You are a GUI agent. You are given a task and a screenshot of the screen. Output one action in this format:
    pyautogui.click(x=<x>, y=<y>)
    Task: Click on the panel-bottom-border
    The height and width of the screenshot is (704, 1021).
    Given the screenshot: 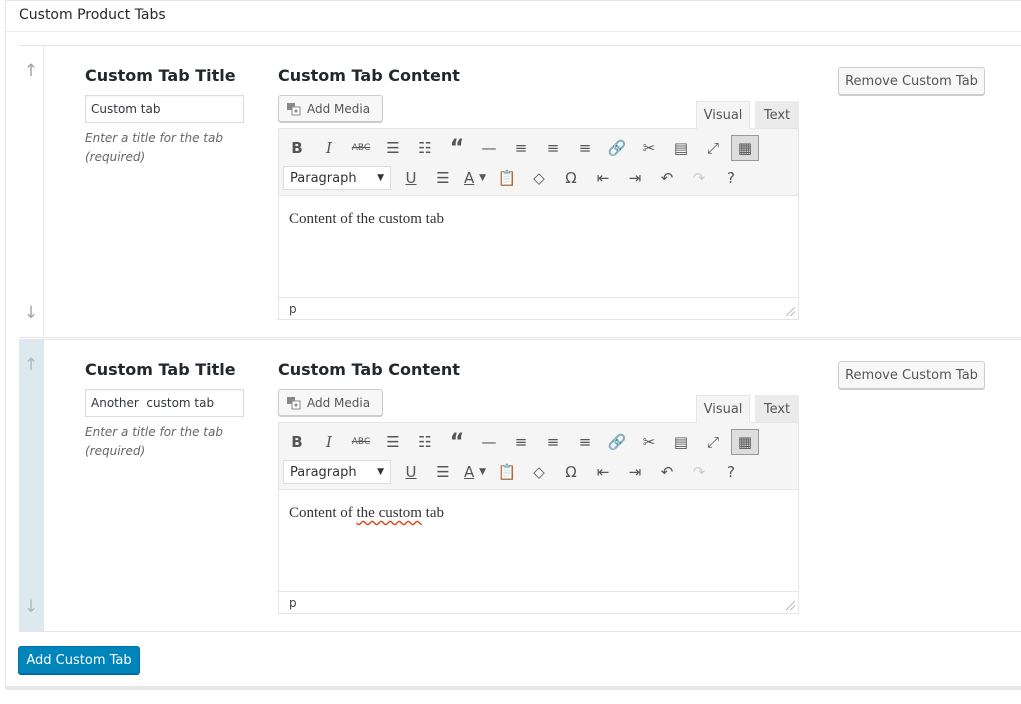 What is the action you would take?
    pyautogui.click(x=513, y=688)
    